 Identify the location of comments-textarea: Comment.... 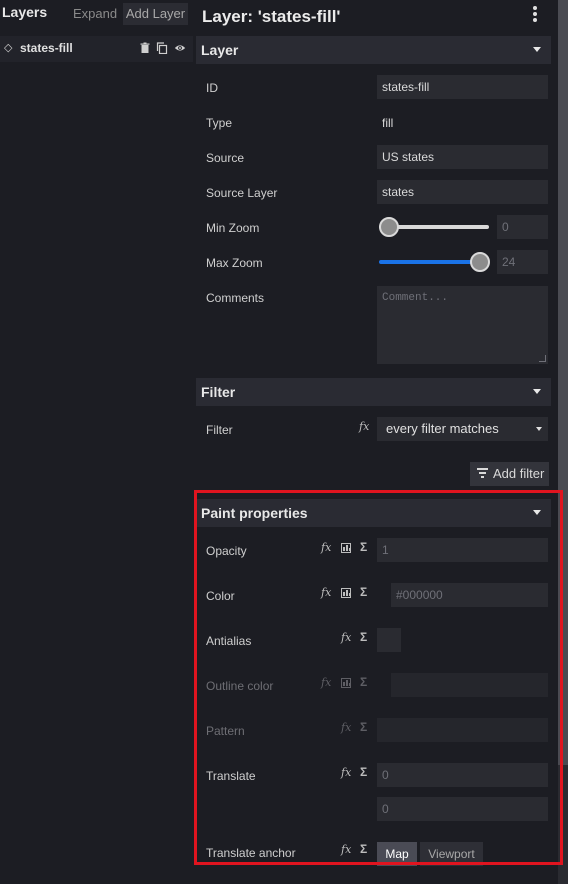
(462, 325).